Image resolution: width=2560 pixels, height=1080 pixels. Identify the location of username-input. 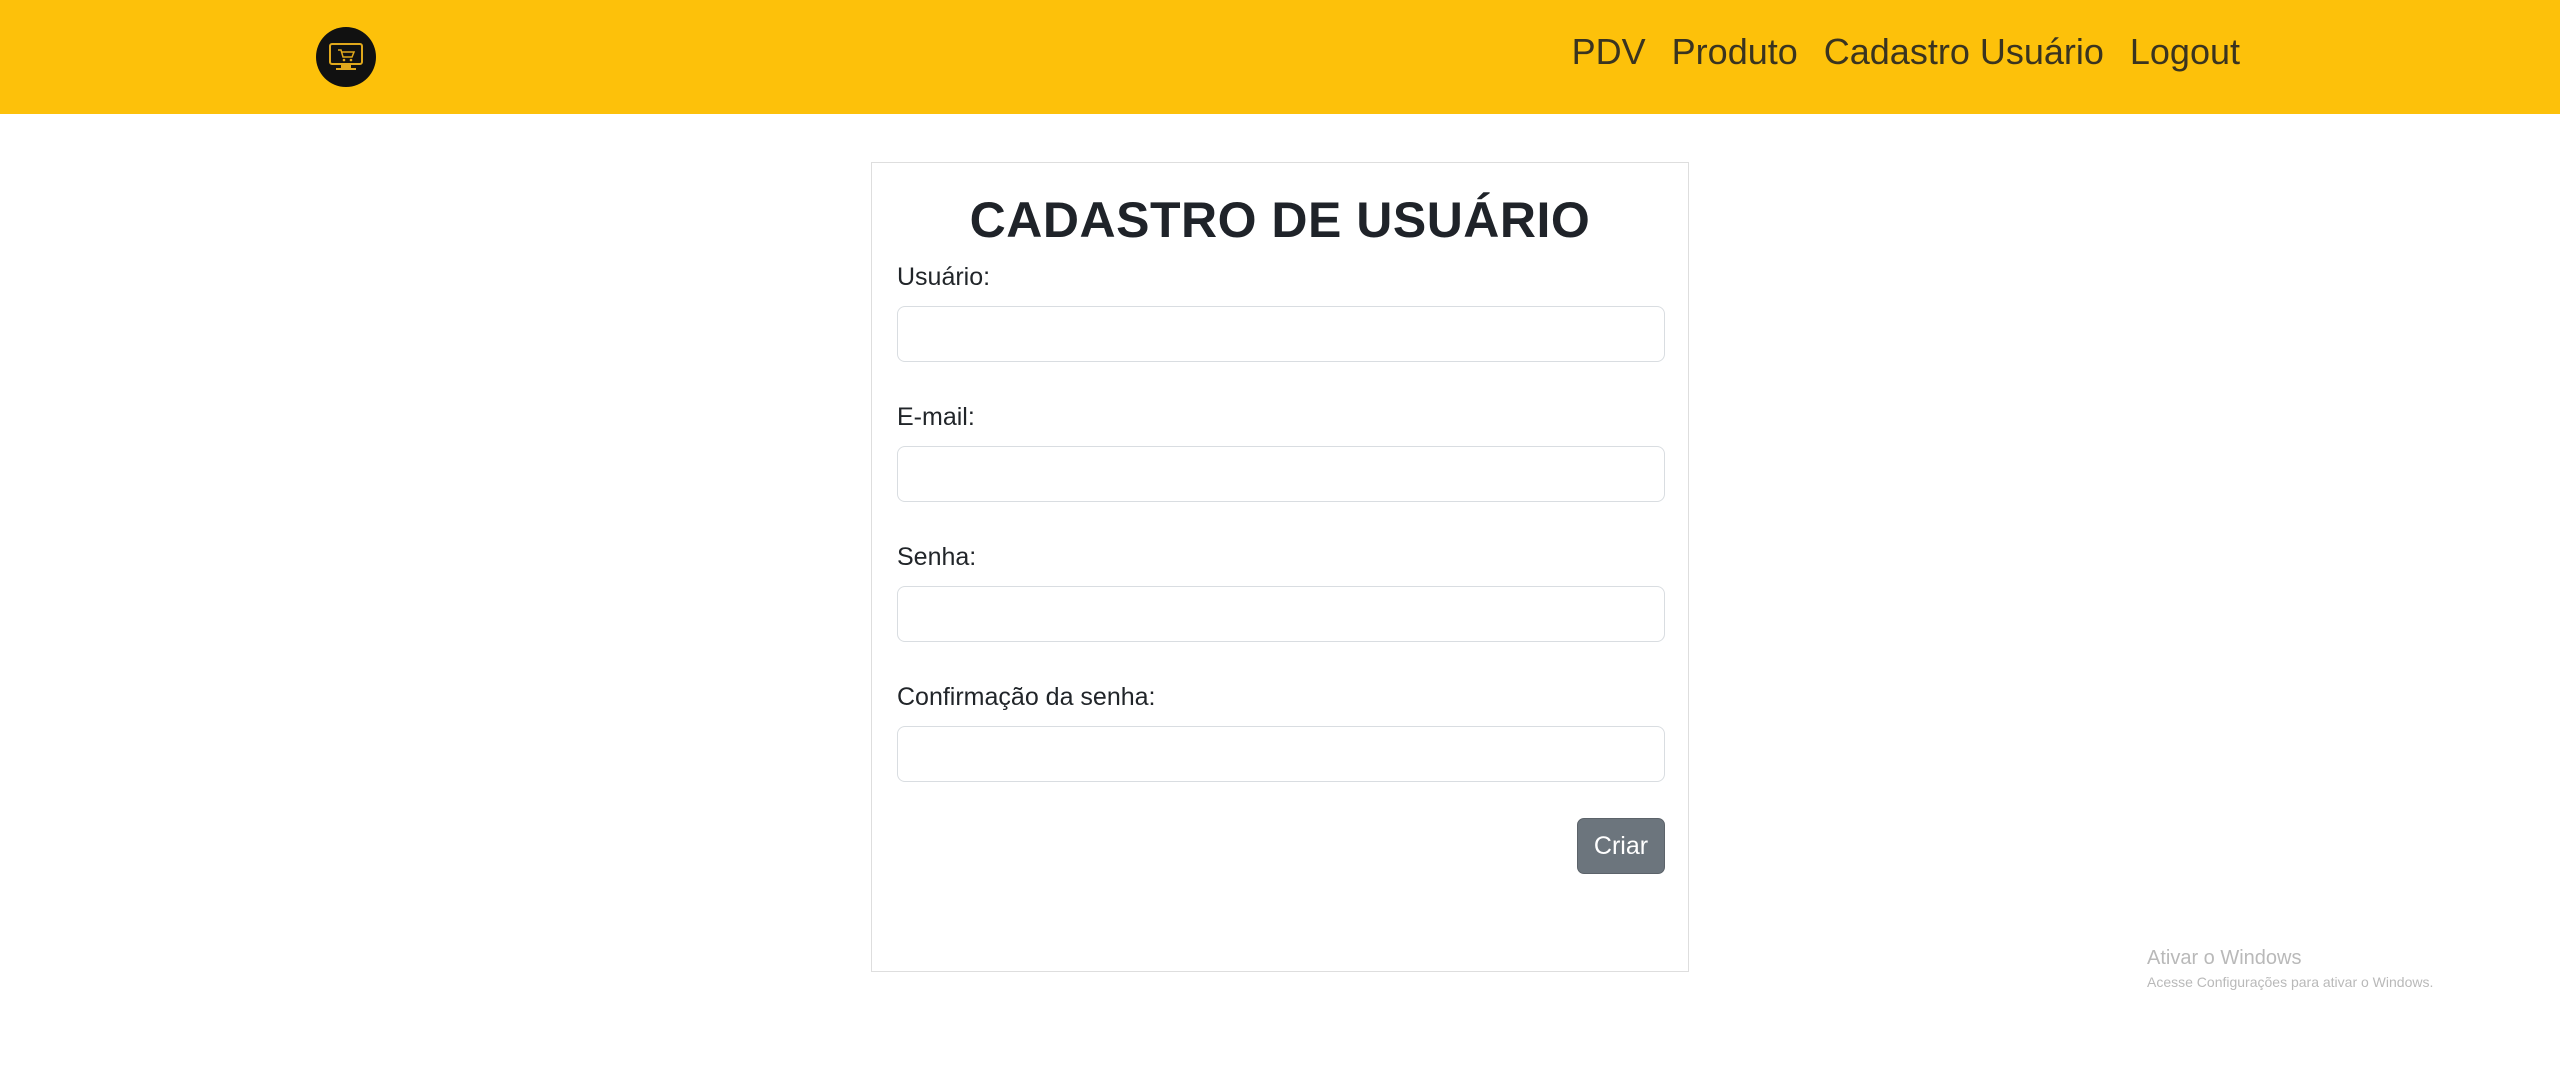
(1281, 334).